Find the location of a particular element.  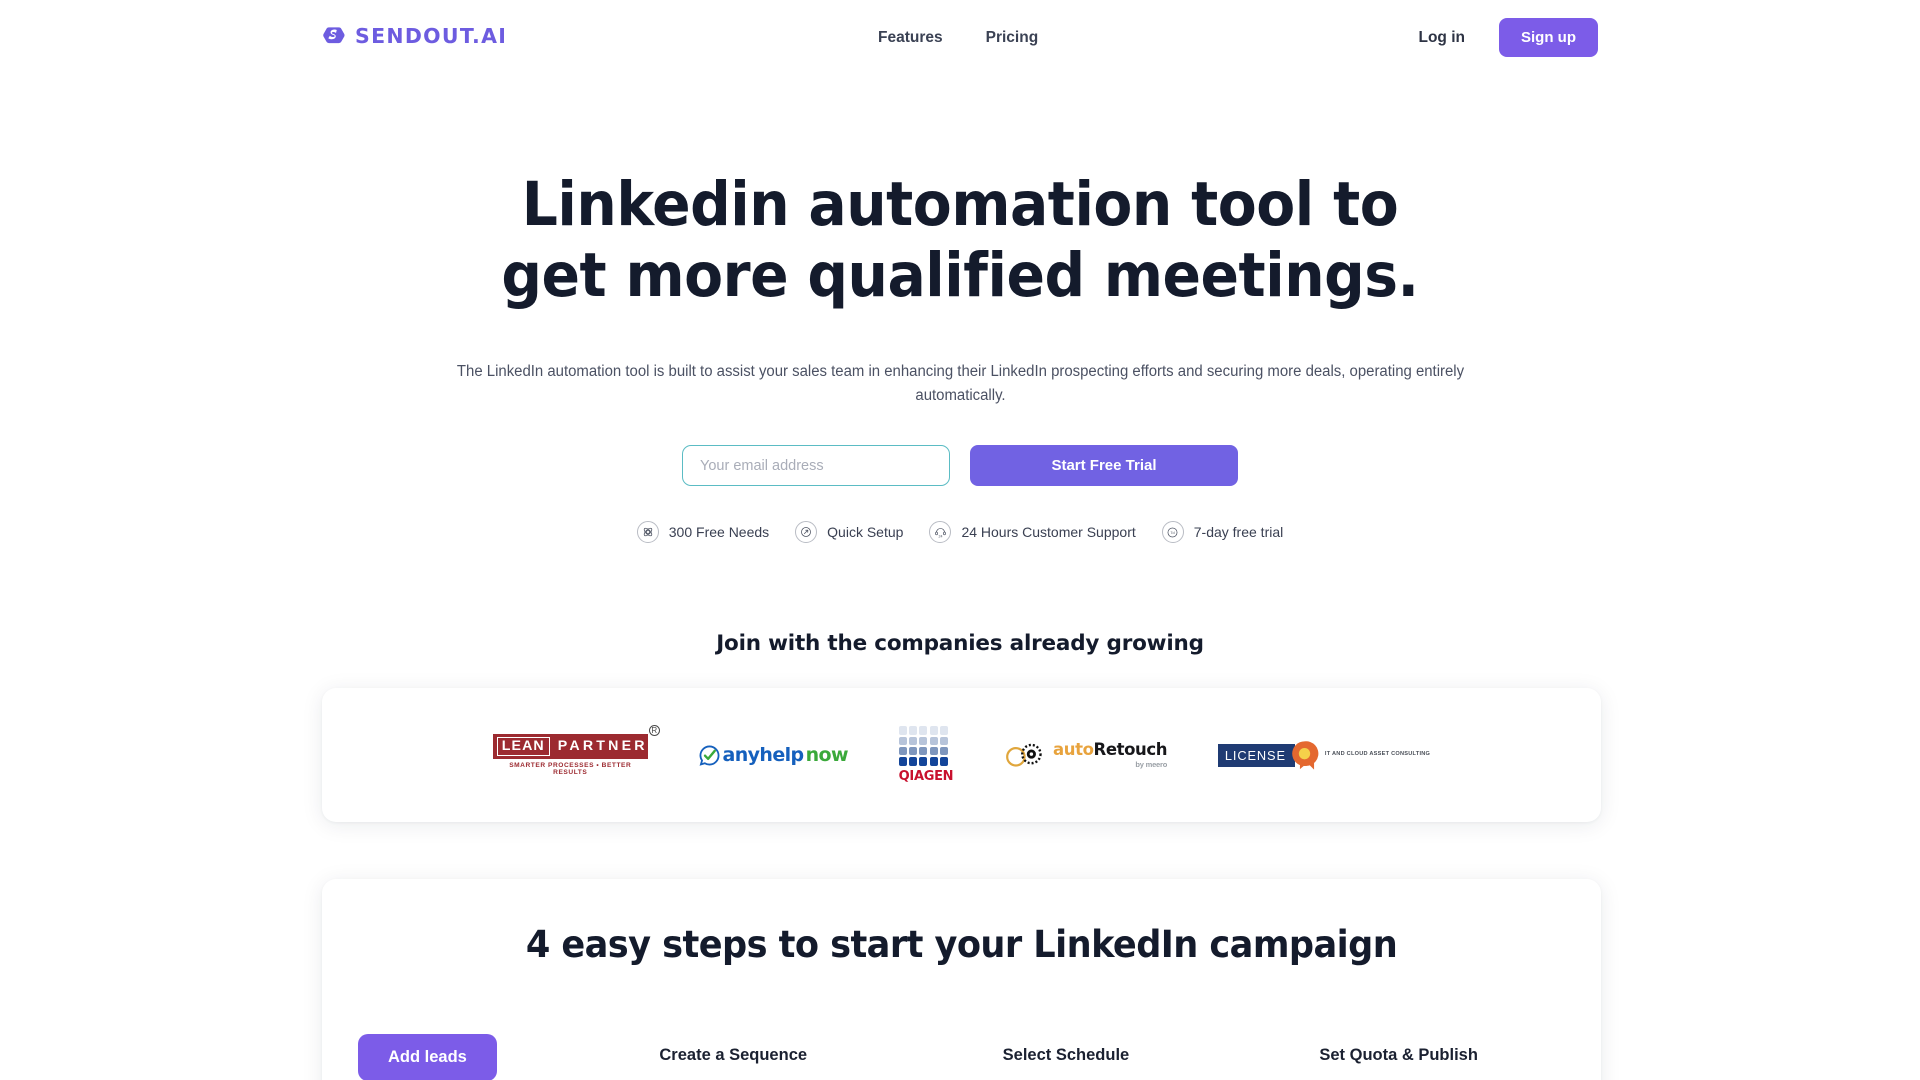

svg-text: 7d is located at coordinates (1173, 533).